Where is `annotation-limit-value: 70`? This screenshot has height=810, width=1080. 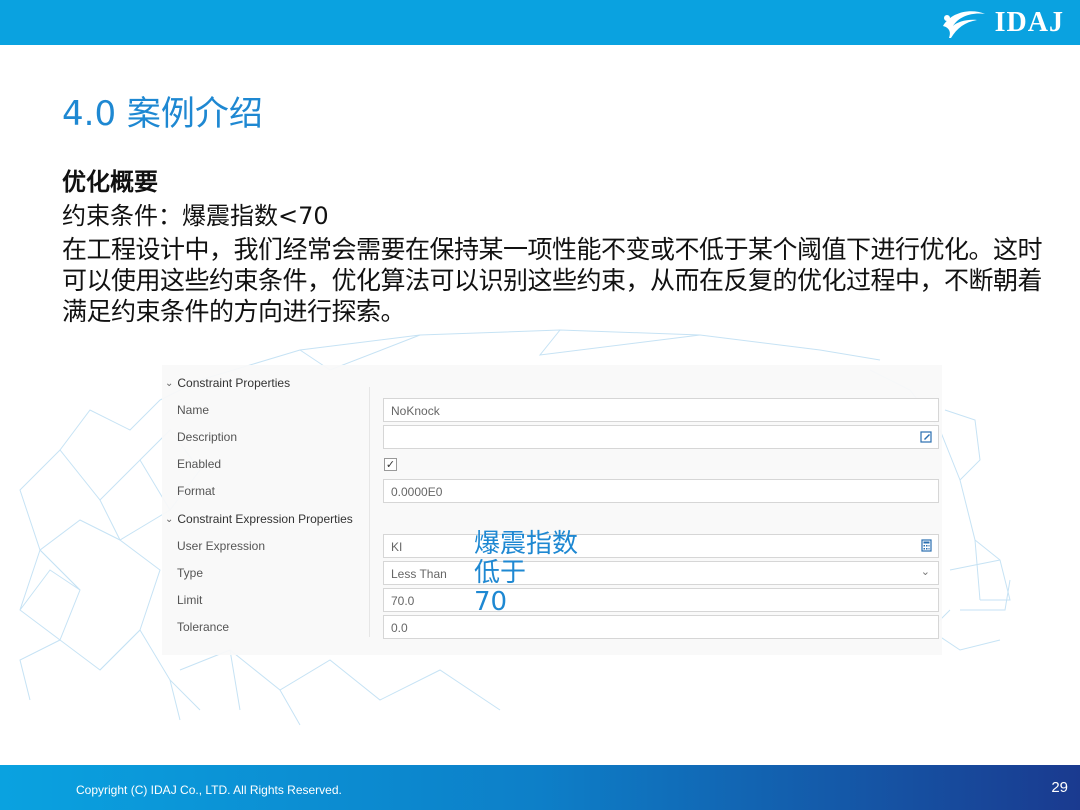 annotation-limit-value: 70 is located at coordinates (491, 602).